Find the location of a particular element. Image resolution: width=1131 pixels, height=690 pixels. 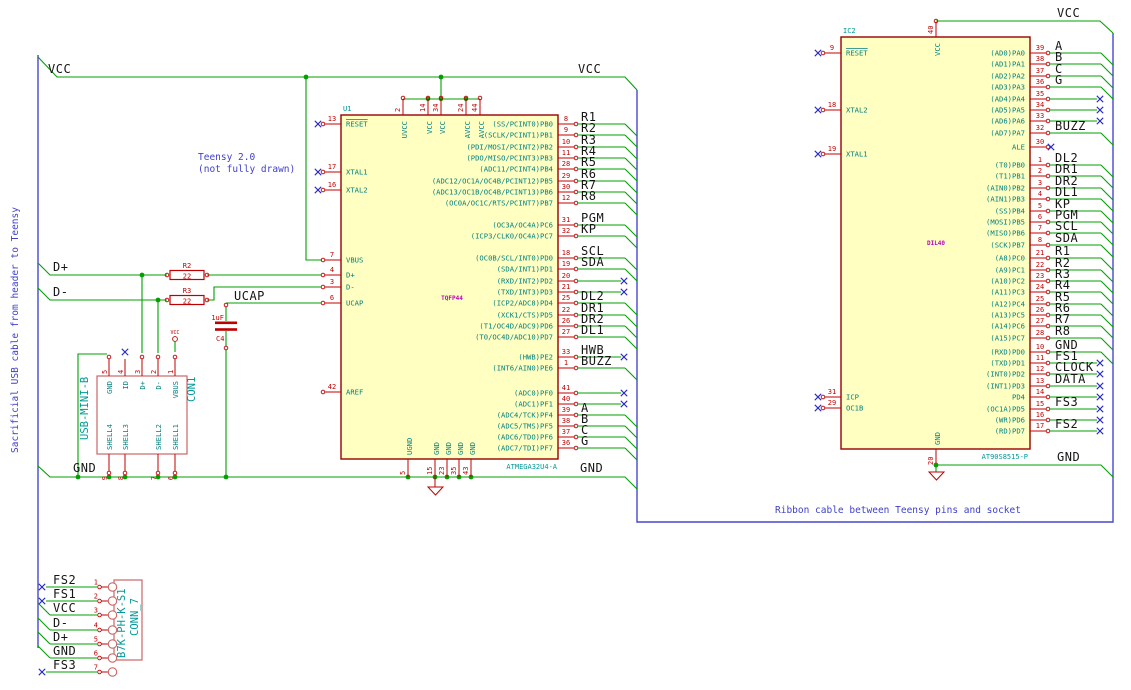

r3-ref: R3 is located at coordinates (187, 291).